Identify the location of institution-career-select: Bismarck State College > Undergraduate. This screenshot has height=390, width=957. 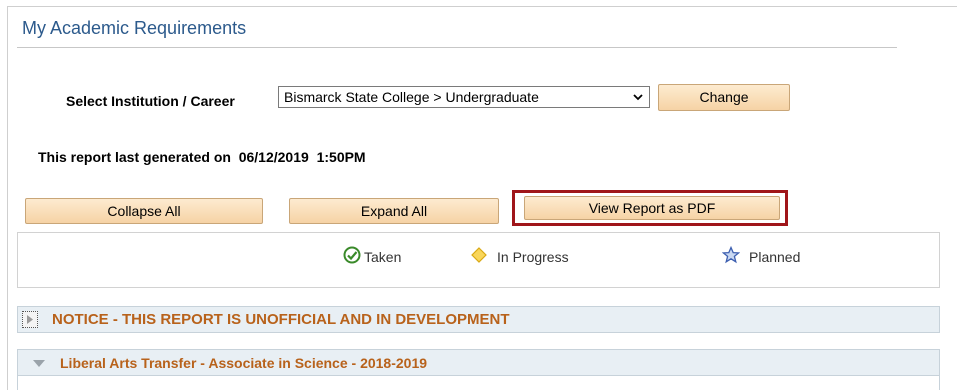
(464, 97).